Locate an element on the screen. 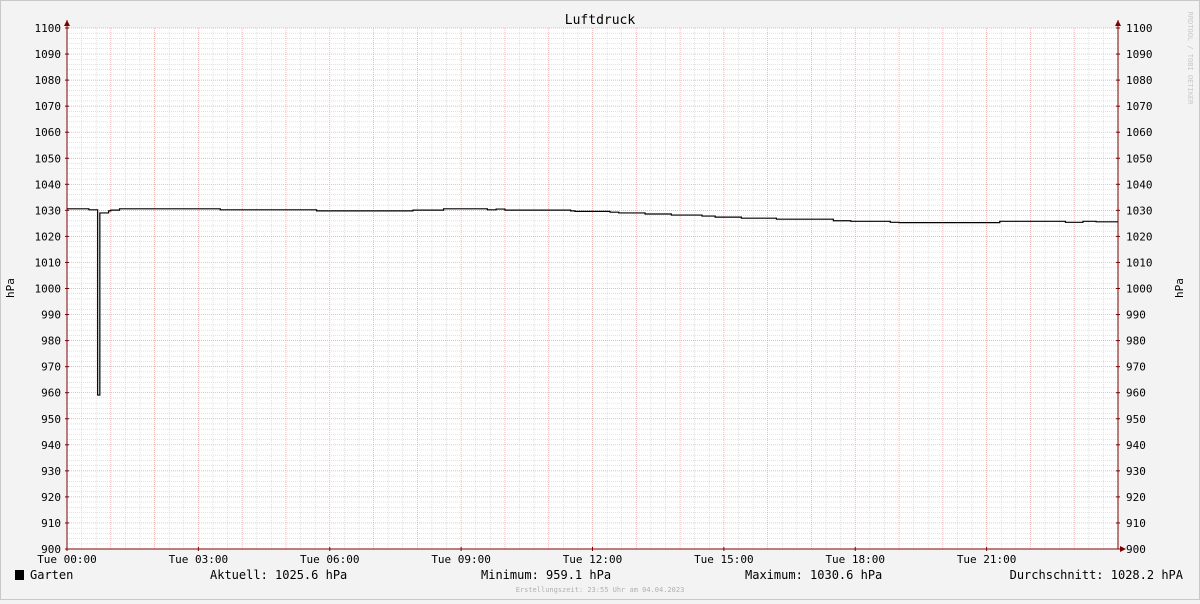  y-axis-label-left: hPa is located at coordinates (10, 288).